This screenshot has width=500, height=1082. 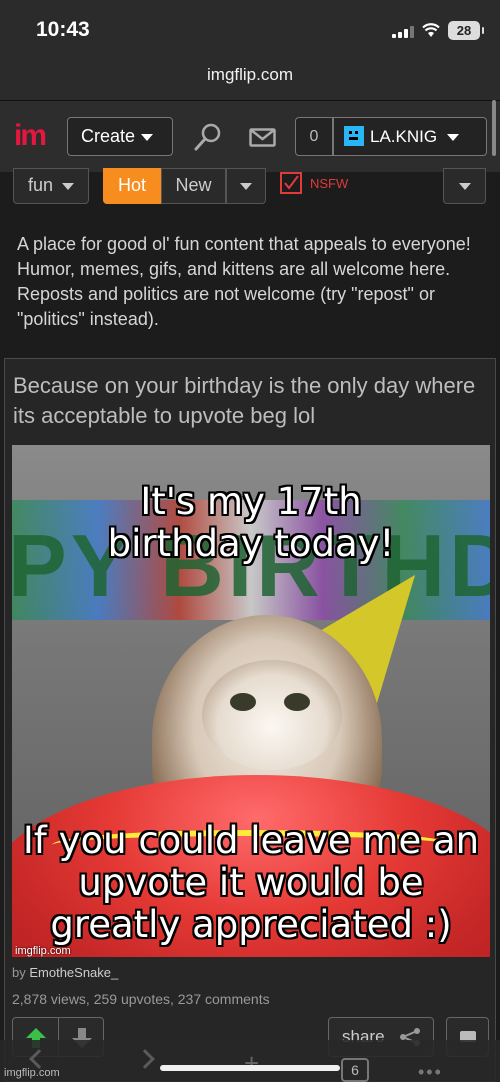 I want to click on meme-watermark: imgflip.com, so click(x=43, y=951).